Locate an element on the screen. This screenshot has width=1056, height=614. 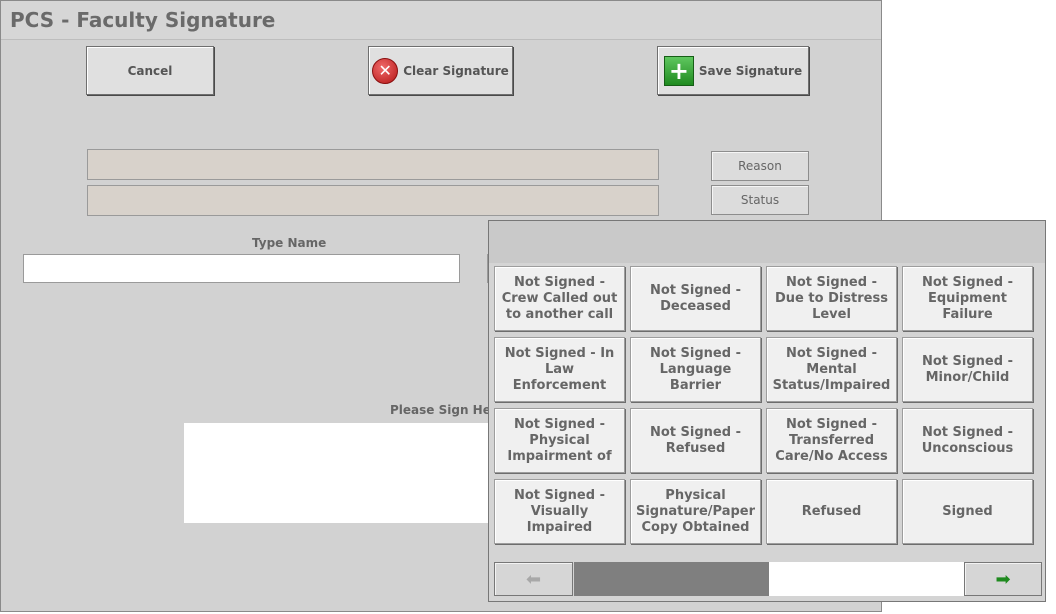
save-plus-icon: + is located at coordinates (678, 70).